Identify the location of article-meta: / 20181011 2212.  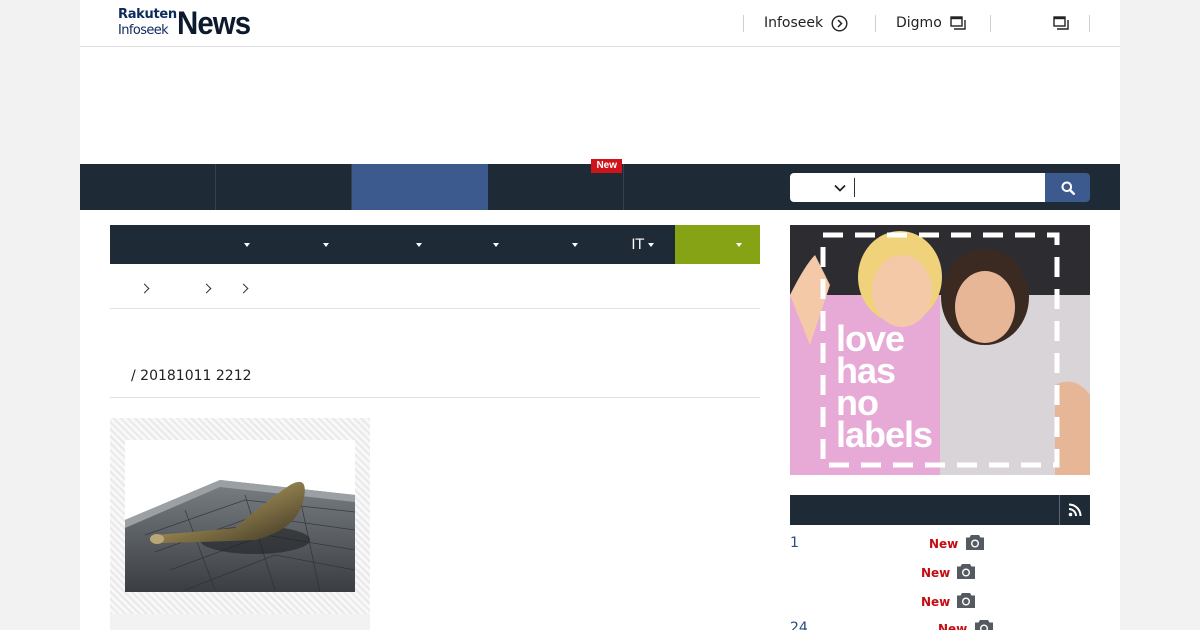
(435, 378).